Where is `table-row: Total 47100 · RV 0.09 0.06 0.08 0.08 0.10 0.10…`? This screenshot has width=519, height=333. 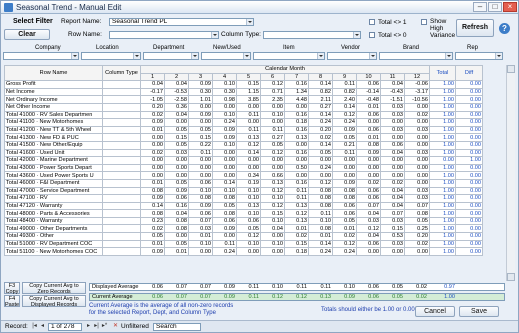
table-row: Total 47100 · RV 0.09 0.06 0.08 0.08 0.10 0.10… is located at coordinates (243, 198).